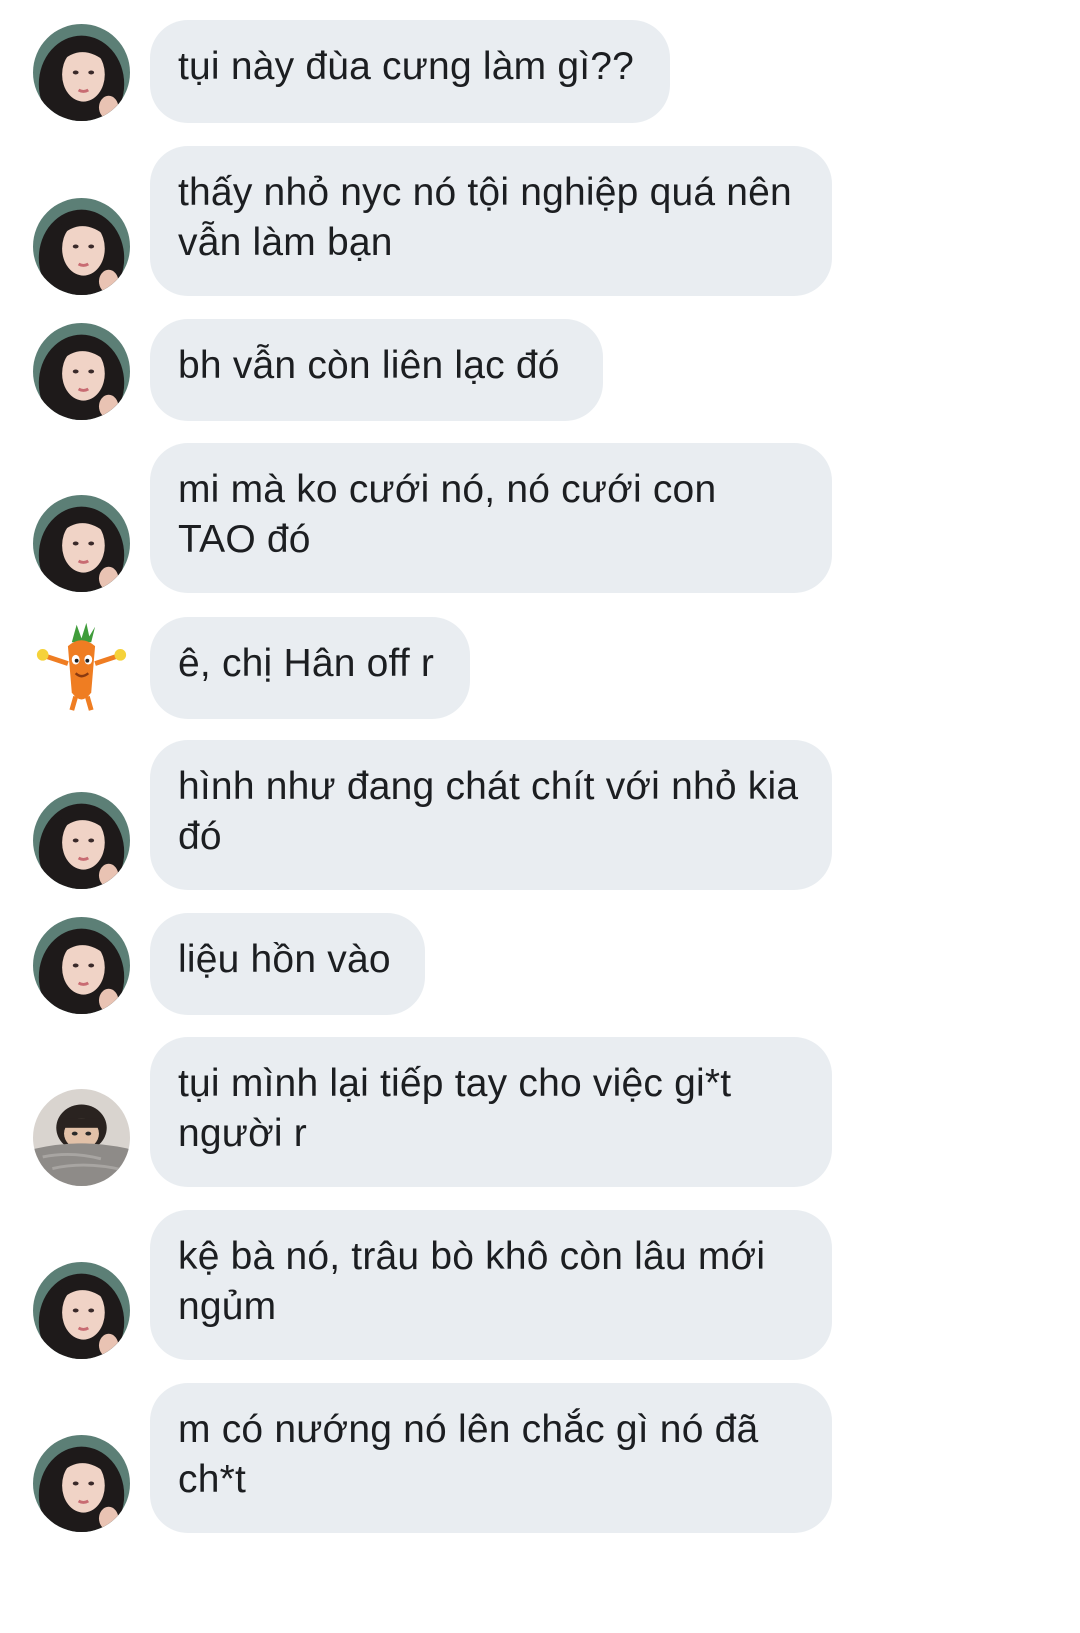  I want to click on message-bubble: ê, chị Hân off r, so click(310, 668).